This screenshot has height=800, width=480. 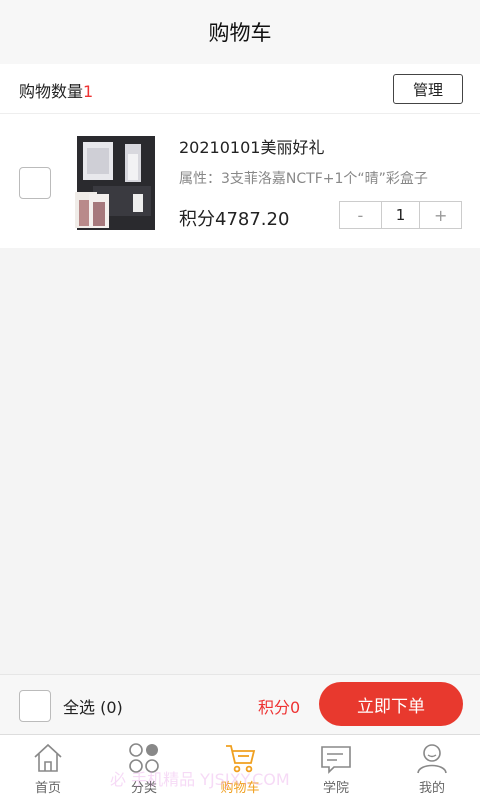 I want to click on profile-icon, so click(x=432, y=759).